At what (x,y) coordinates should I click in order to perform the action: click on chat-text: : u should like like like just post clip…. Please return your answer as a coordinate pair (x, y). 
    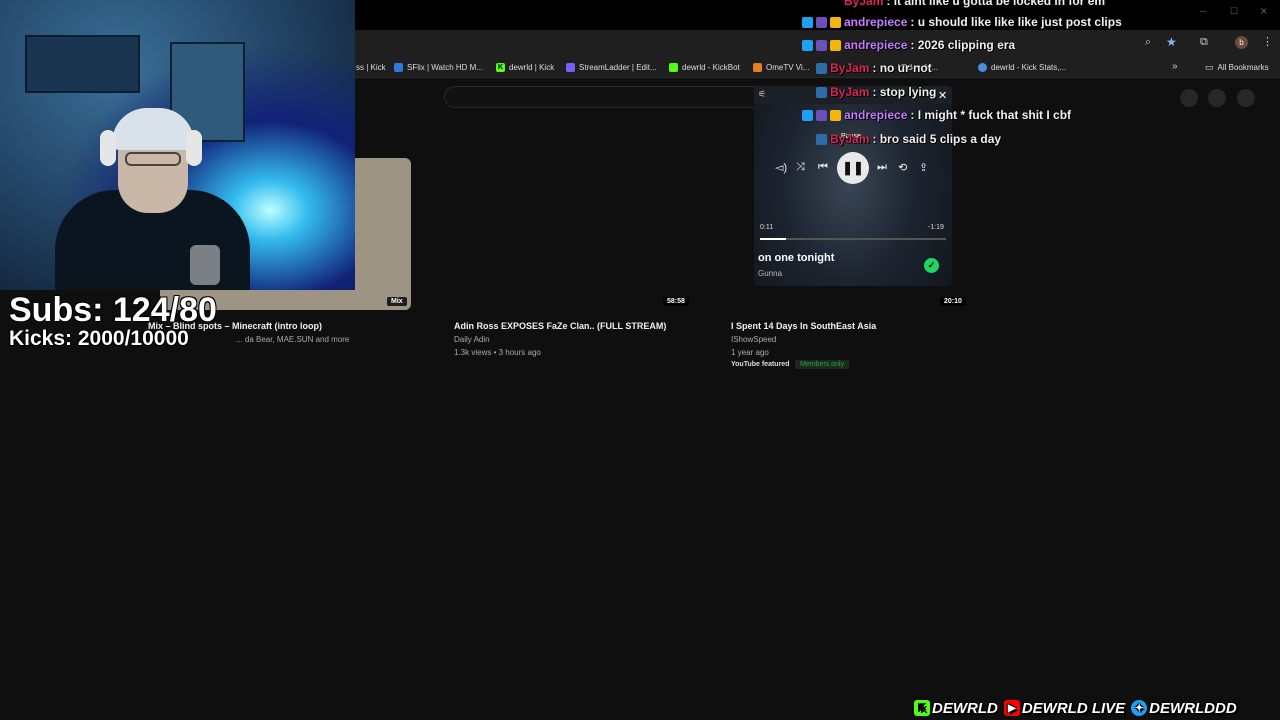
    Looking at the image, I should click on (1016, 22).